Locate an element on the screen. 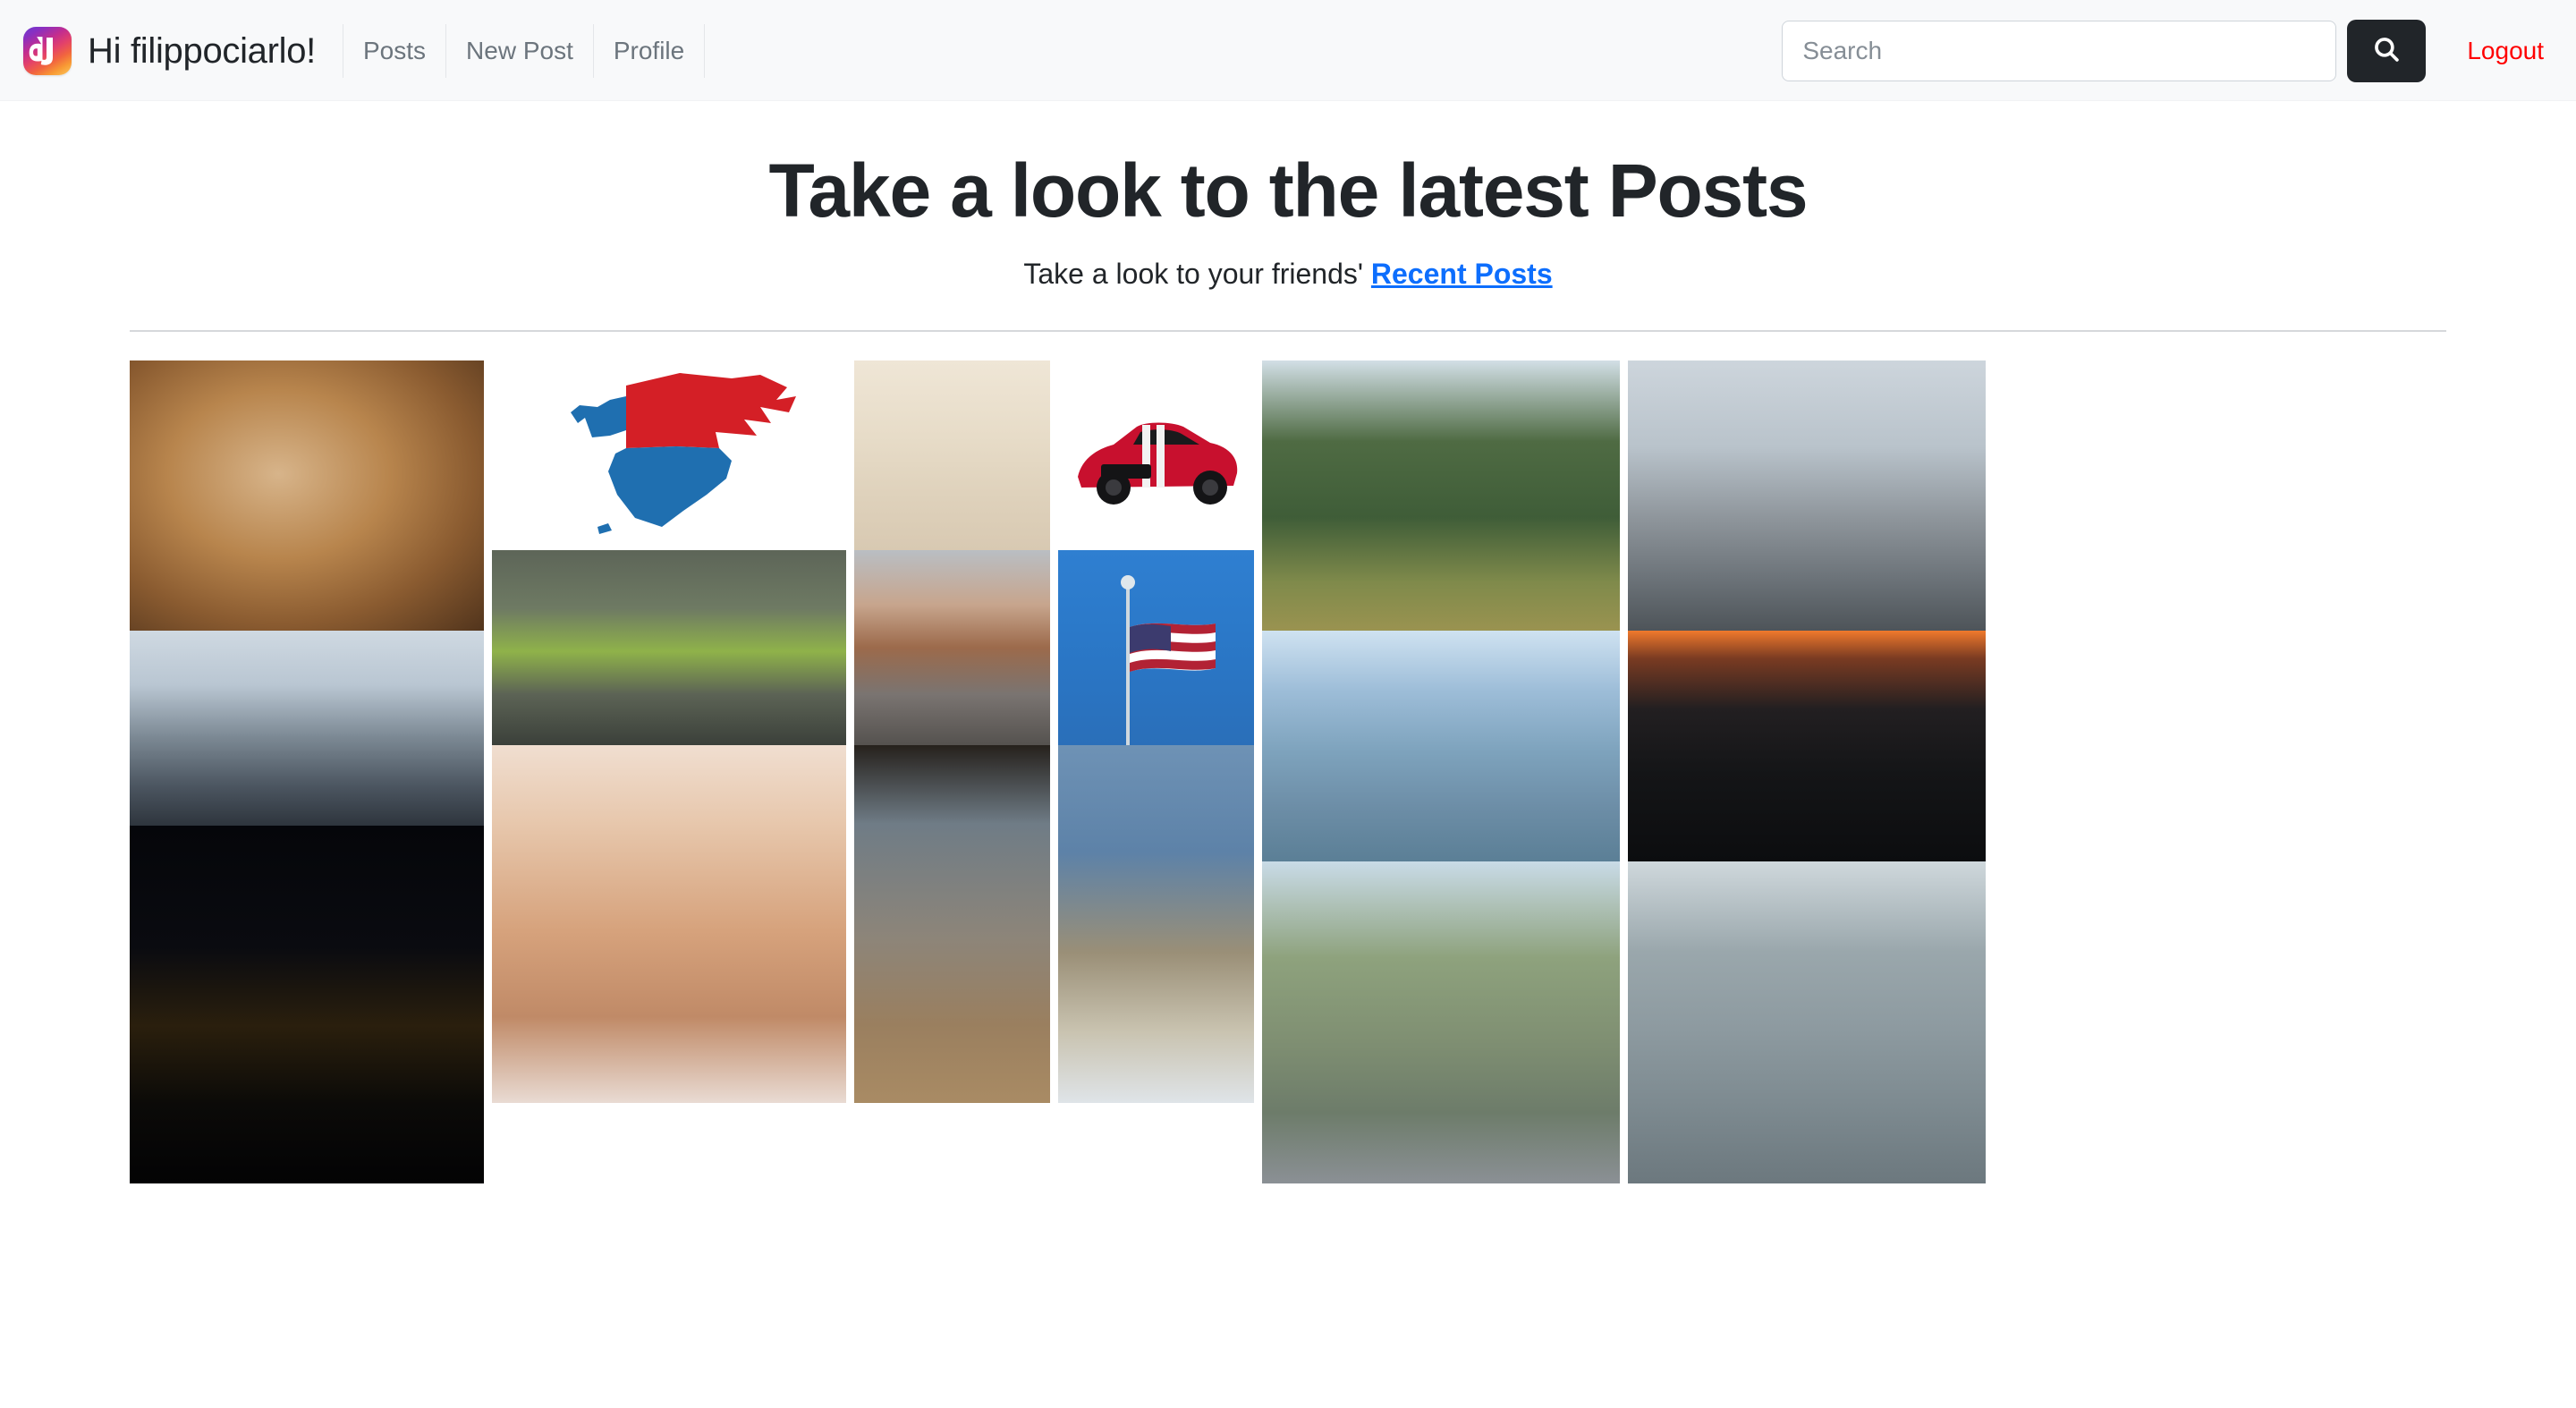 The height and width of the screenshot is (1408, 2576). post-rodeo-flag-montana-image is located at coordinates (952, 924).